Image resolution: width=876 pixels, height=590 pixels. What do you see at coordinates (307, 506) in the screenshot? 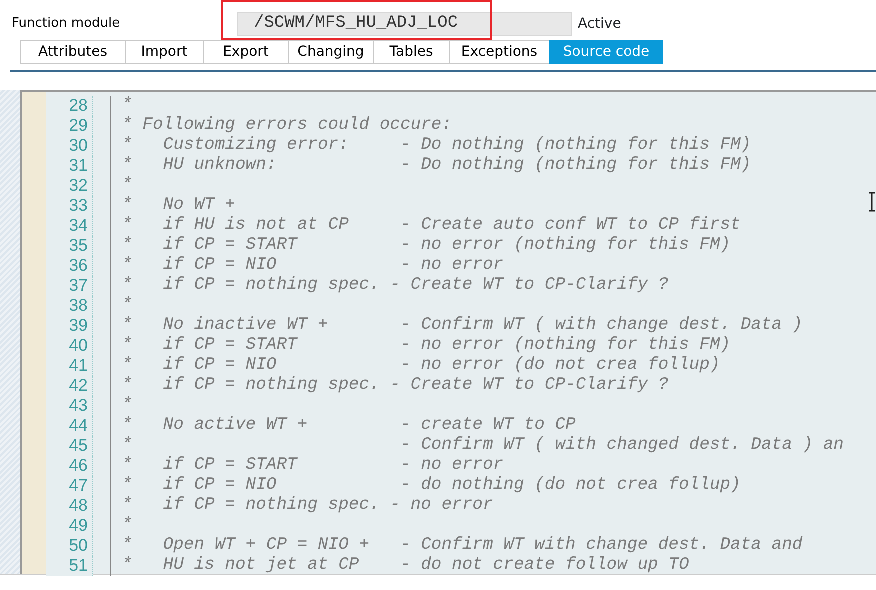
I see `code-line: * if CP = nothing spec. - no error` at bounding box center [307, 506].